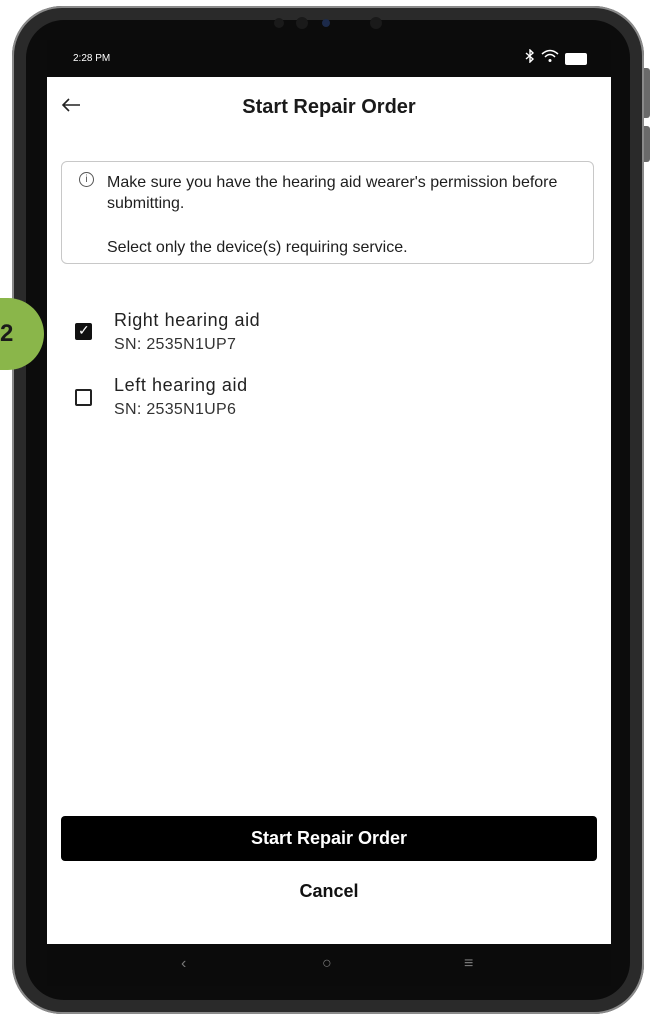  What do you see at coordinates (83, 397) in the screenshot?
I see `left-device-checkbox` at bounding box center [83, 397].